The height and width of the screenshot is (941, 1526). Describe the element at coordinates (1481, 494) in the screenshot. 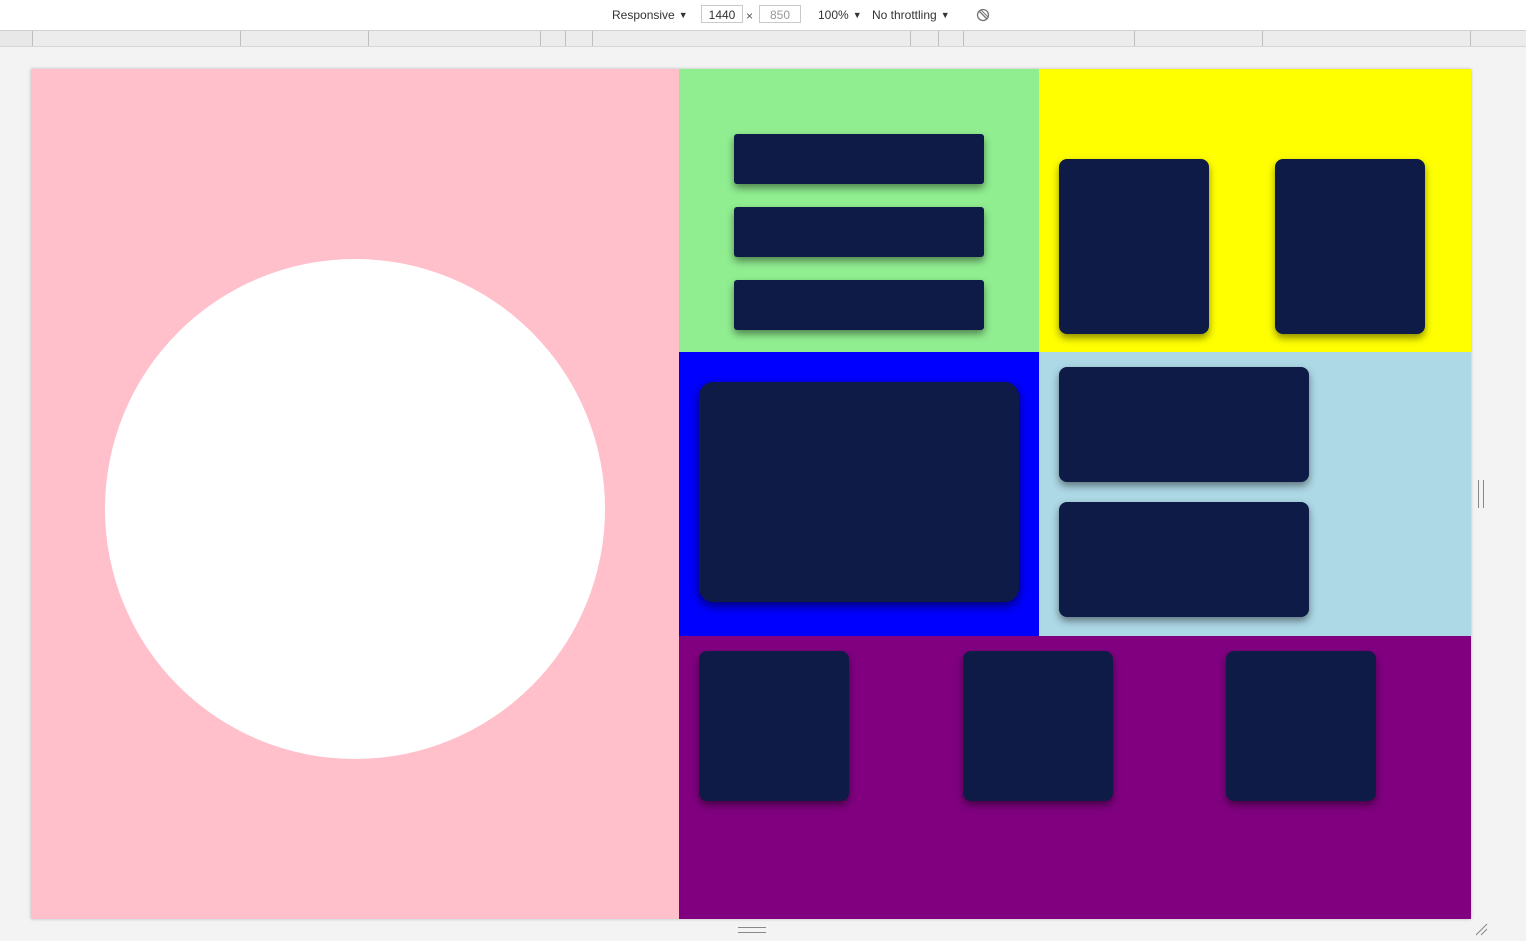

I see `right-resize-handle` at that location.